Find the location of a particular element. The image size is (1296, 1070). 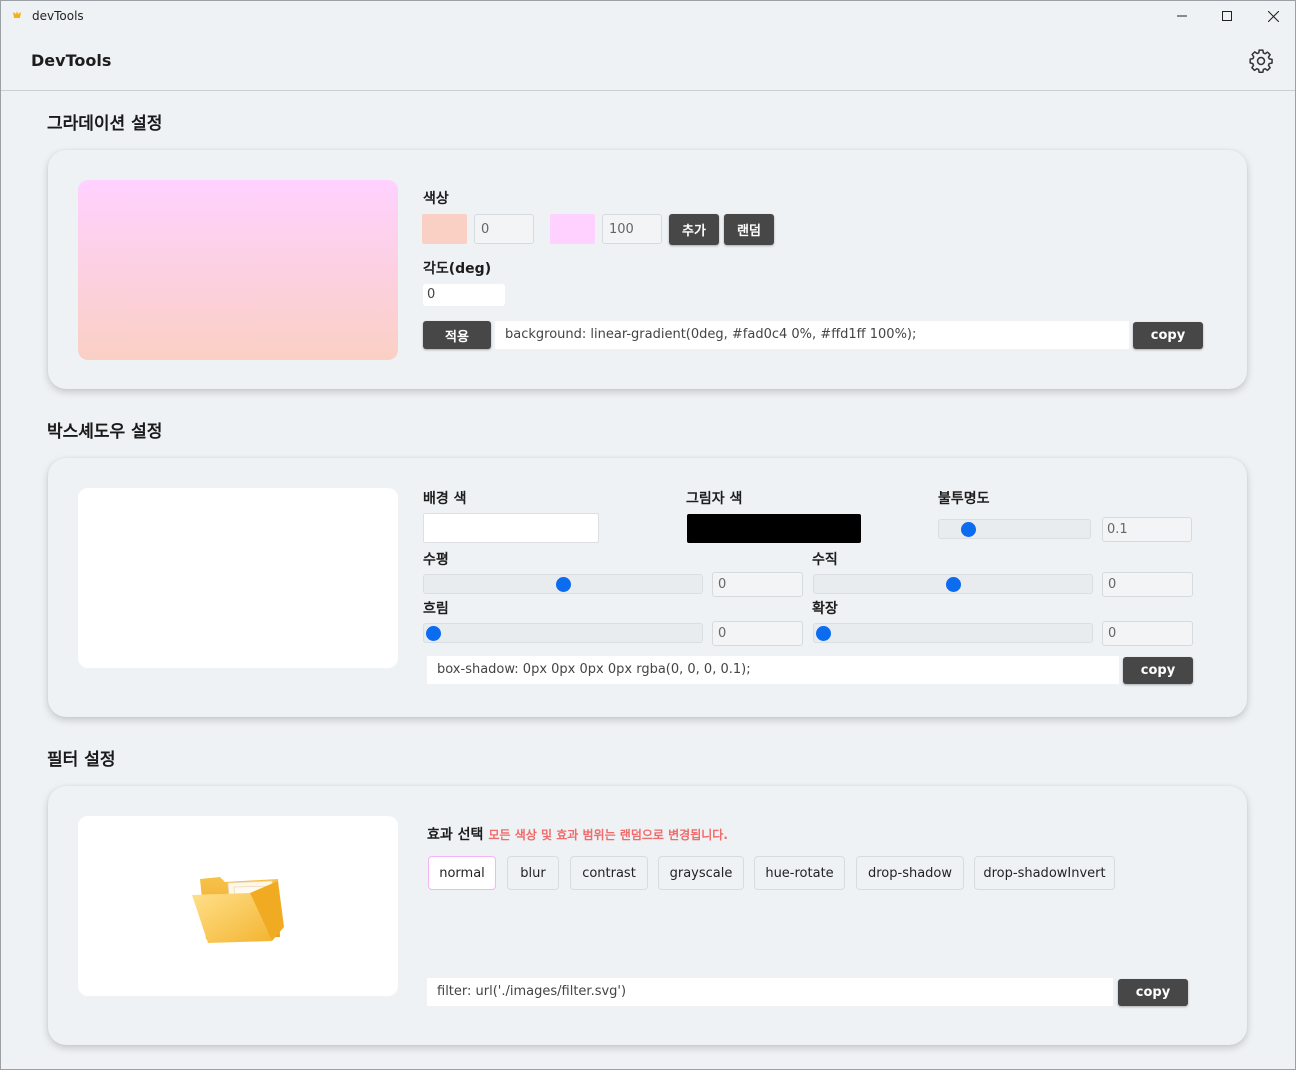

minimize-icon is located at coordinates (1182, 16).